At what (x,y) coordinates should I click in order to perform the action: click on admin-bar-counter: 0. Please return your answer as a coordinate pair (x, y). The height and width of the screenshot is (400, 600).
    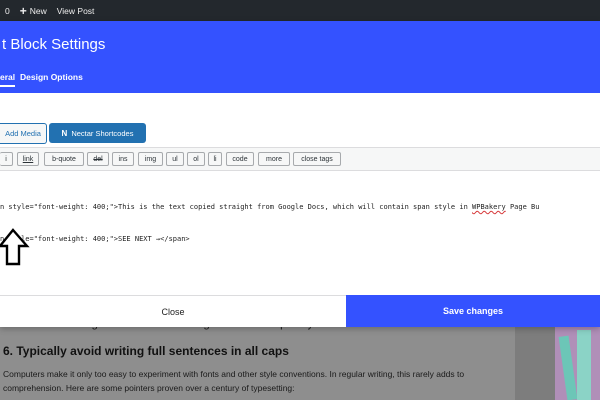
    Looking at the image, I should click on (7, 11).